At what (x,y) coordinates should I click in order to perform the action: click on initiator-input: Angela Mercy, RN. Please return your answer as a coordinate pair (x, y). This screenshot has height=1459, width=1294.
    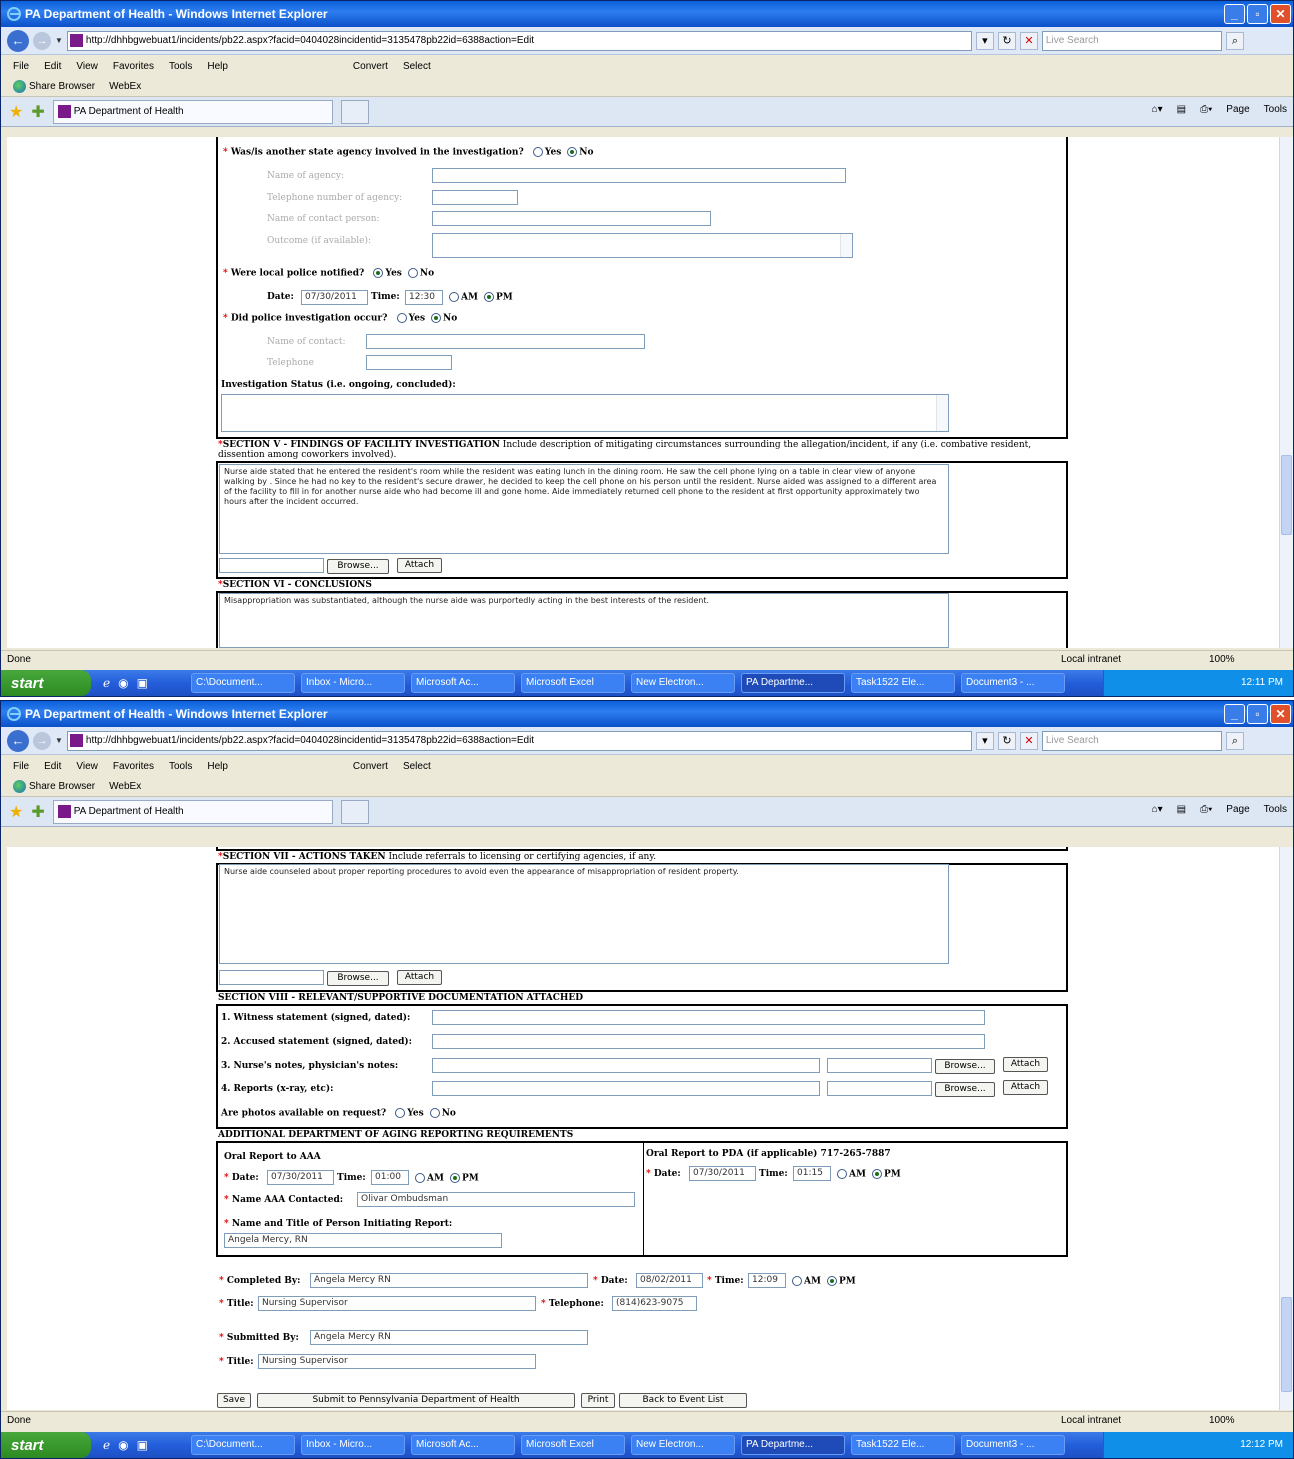
    Looking at the image, I should click on (363, 1240).